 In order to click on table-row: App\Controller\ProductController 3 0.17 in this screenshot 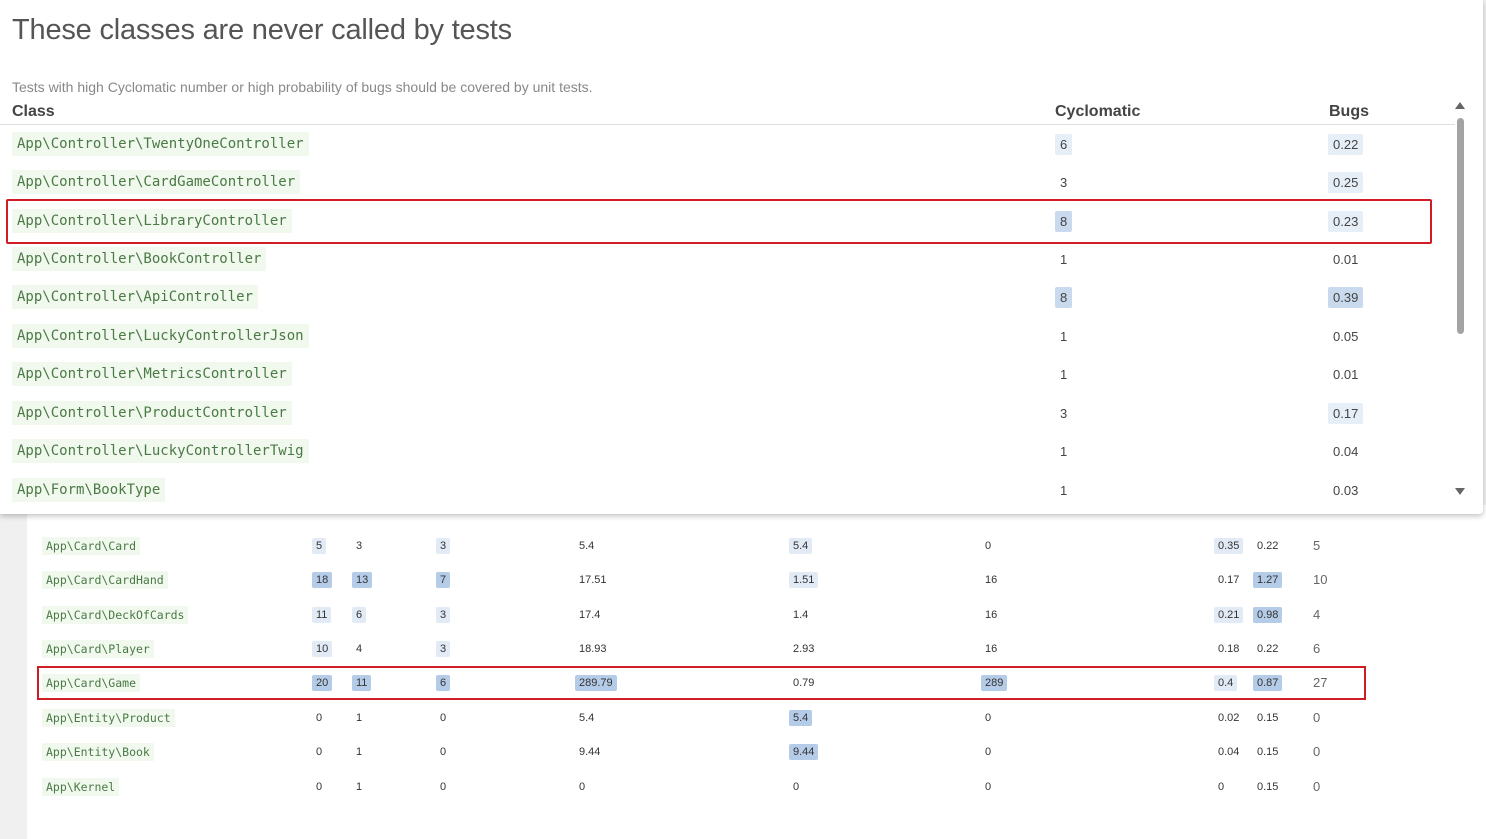, I will do `click(727, 413)`.